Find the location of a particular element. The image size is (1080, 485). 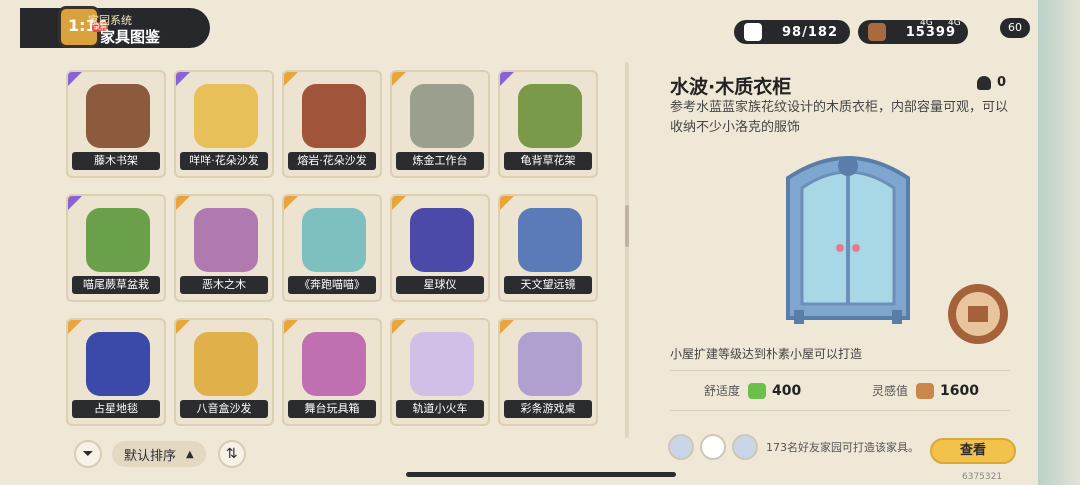

furniture-card: 星球仪 is located at coordinates (440, 248).